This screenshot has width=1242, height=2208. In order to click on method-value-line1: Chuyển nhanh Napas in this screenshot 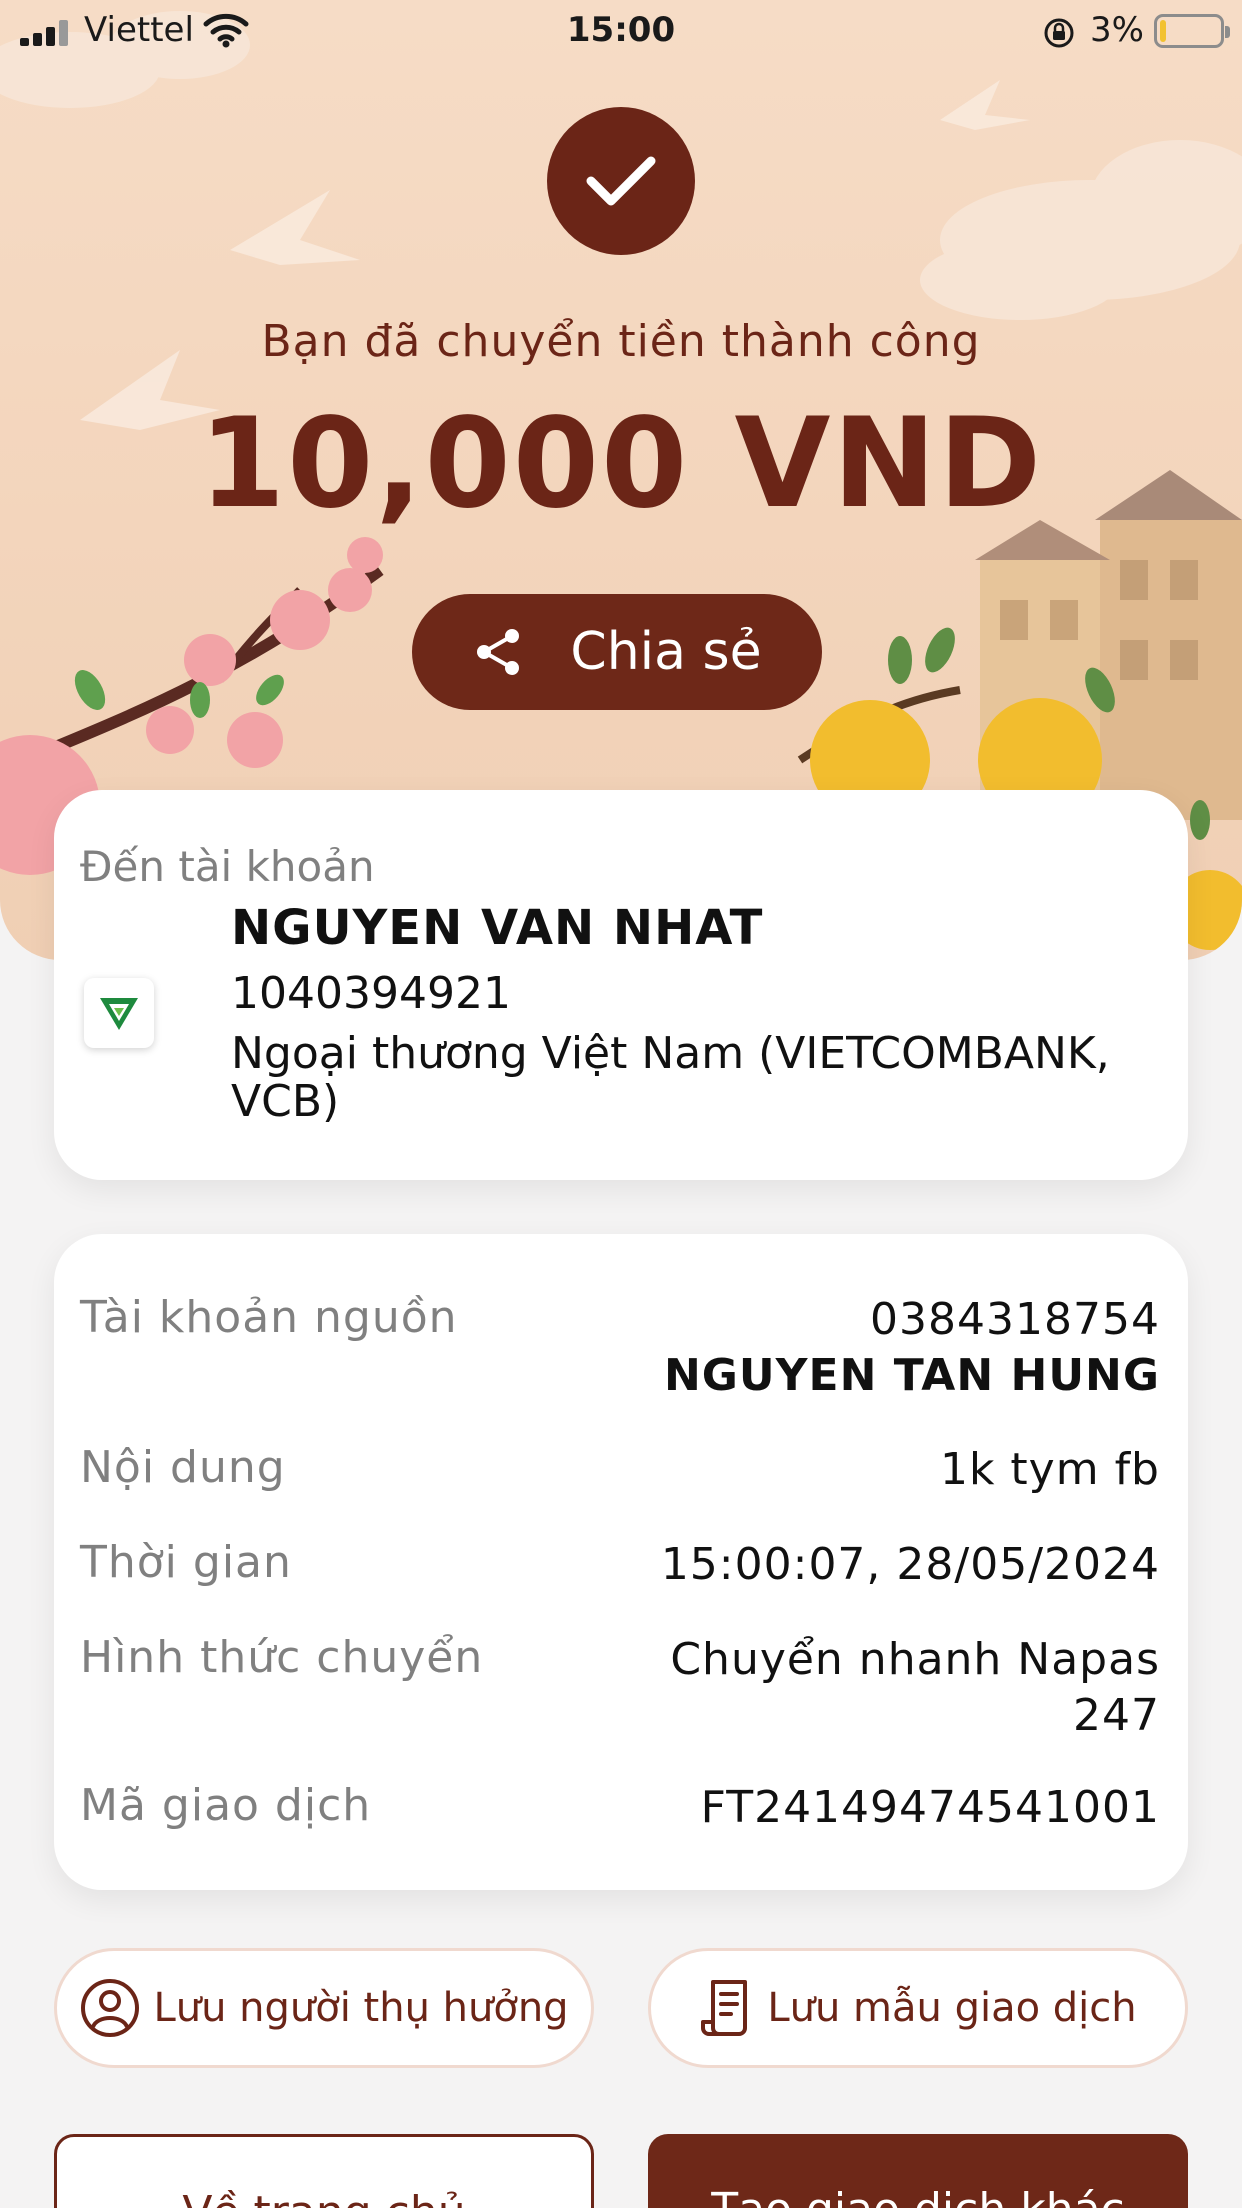, I will do `click(915, 1659)`.